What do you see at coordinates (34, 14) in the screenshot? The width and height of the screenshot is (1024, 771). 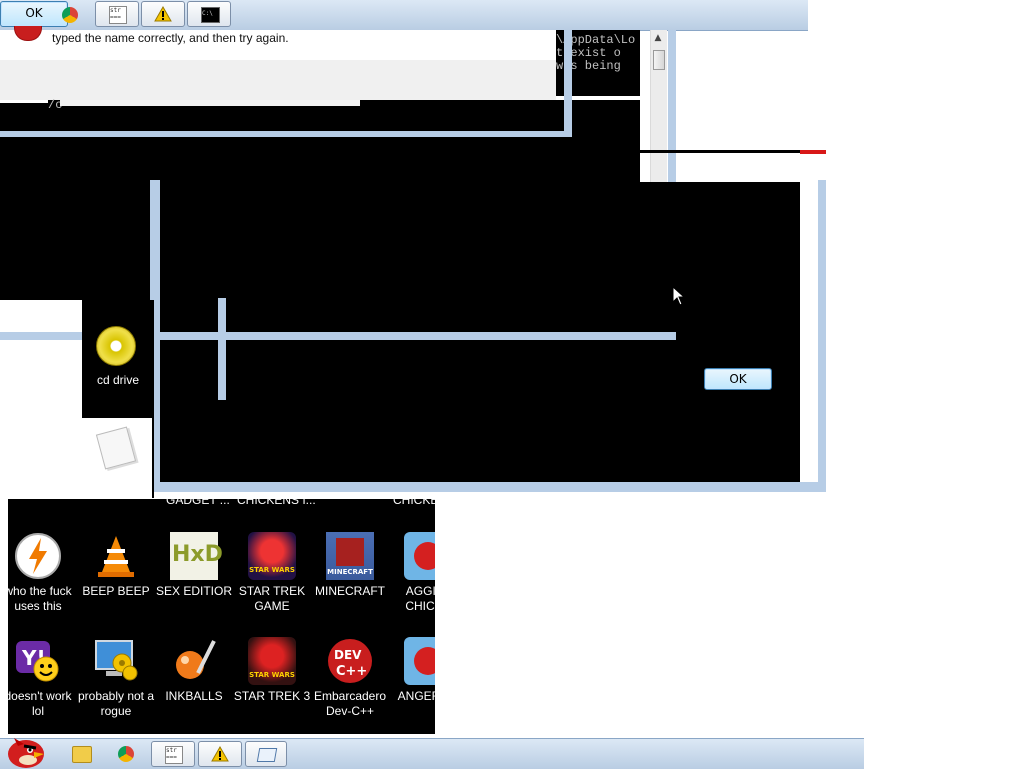 I see `top-ok-button: OK` at bounding box center [34, 14].